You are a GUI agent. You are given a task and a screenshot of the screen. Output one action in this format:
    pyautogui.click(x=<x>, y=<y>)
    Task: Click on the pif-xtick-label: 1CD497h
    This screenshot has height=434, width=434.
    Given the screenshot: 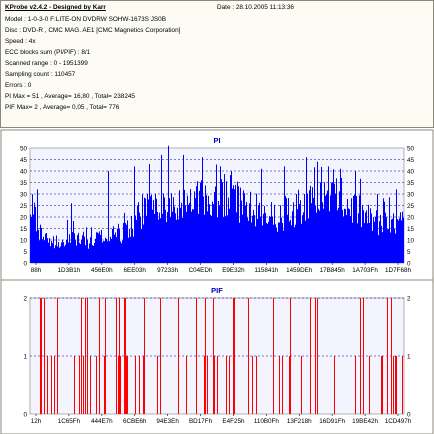 What is the action you would take?
    pyautogui.click(x=398, y=421)
    